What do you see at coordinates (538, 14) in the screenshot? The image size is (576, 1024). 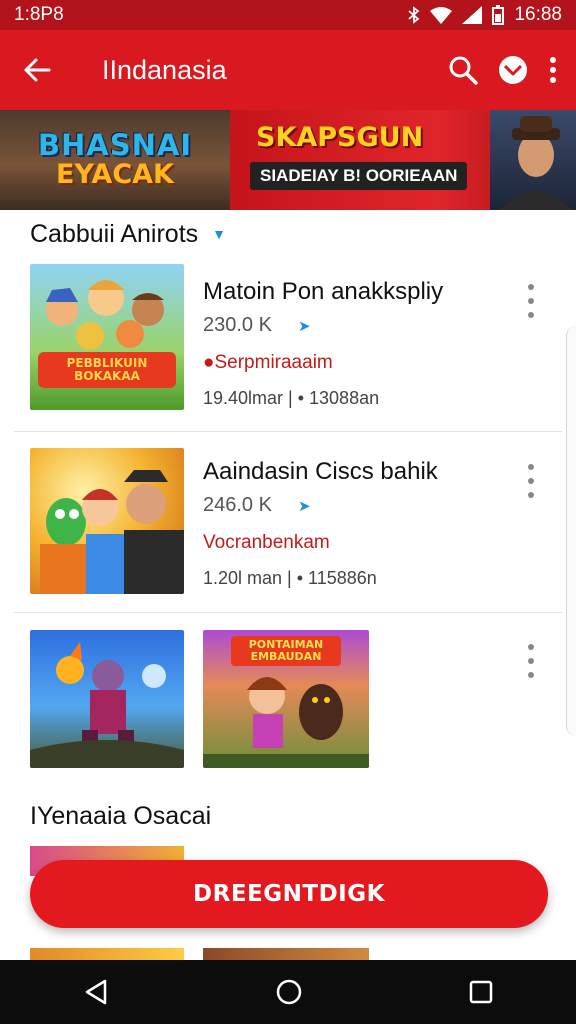 I see `status-time-right: 16:88` at bounding box center [538, 14].